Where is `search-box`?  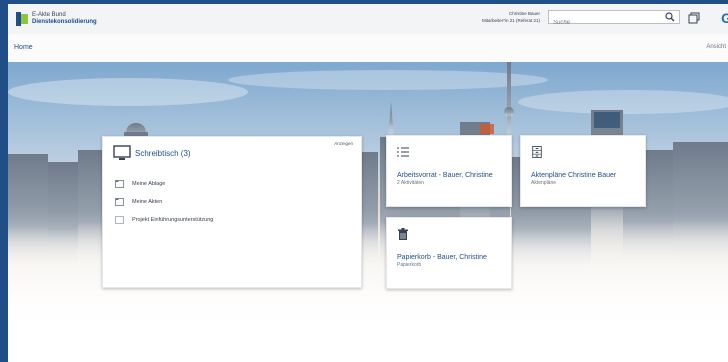 search-box is located at coordinates (614, 19).